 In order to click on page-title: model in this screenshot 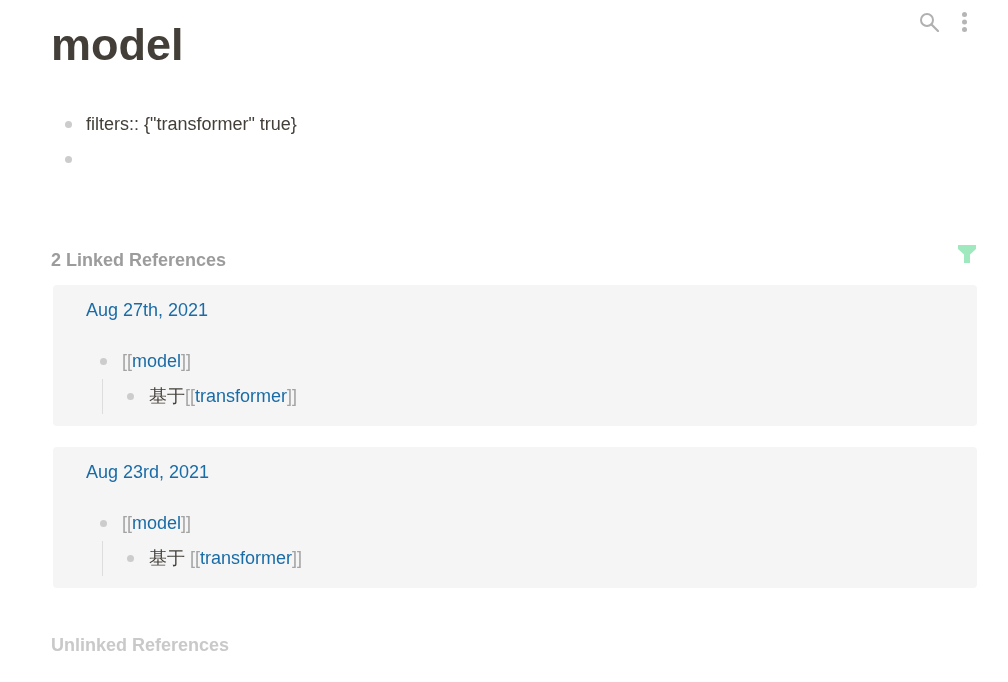, I will do `click(117, 45)`.